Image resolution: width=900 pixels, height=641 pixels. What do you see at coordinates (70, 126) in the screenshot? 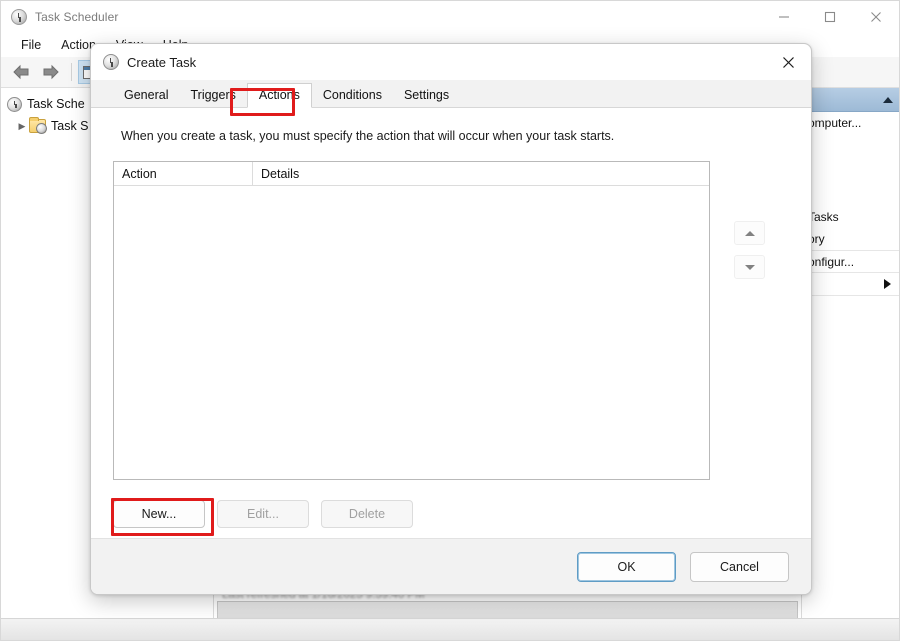
I see `tree-node-label: Task S` at bounding box center [70, 126].